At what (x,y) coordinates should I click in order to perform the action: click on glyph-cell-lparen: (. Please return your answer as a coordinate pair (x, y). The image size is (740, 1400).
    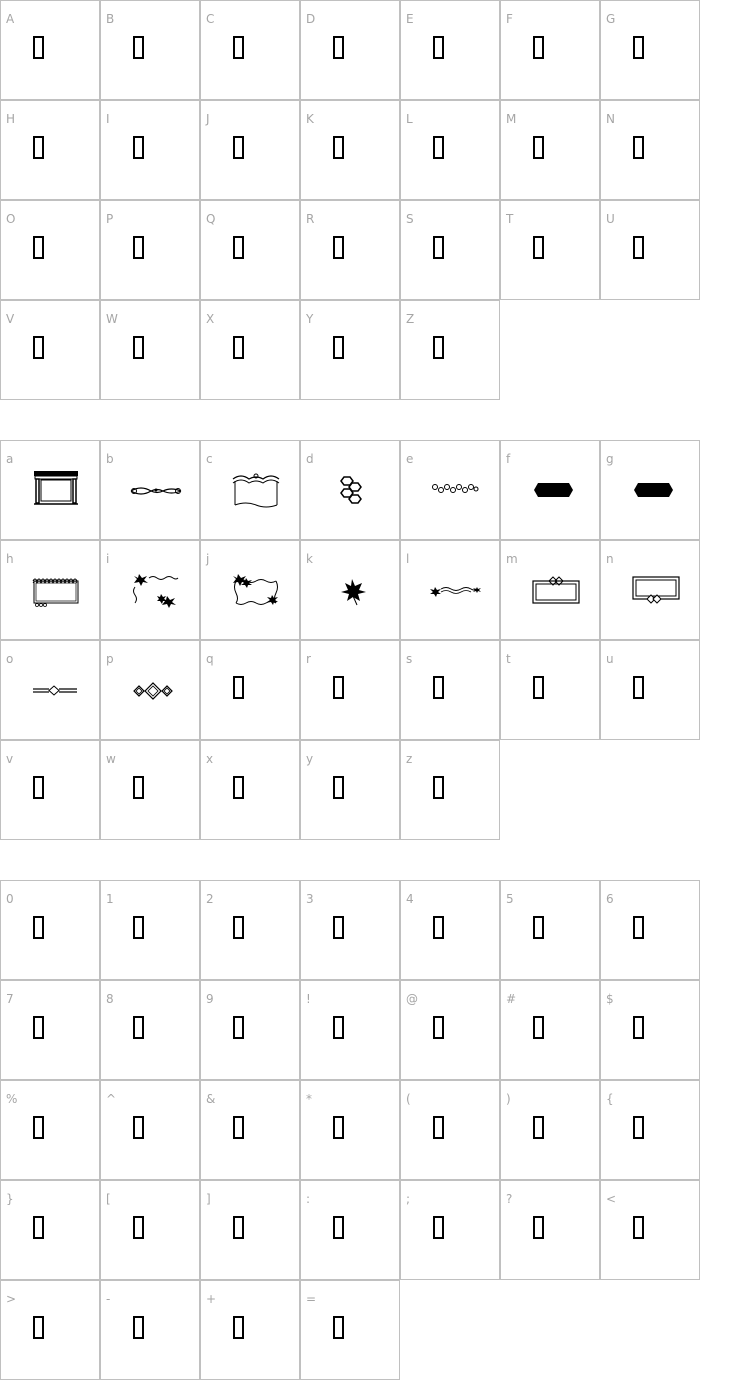
    Looking at the image, I should click on (450, 1130).